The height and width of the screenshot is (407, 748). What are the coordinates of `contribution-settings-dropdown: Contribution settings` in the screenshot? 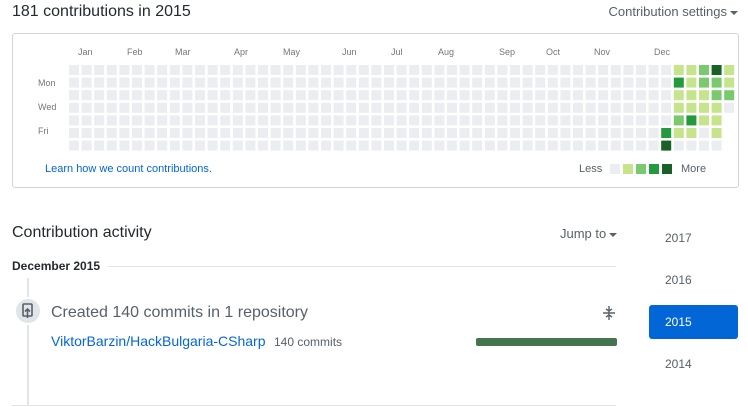 It's located at (673, 11).